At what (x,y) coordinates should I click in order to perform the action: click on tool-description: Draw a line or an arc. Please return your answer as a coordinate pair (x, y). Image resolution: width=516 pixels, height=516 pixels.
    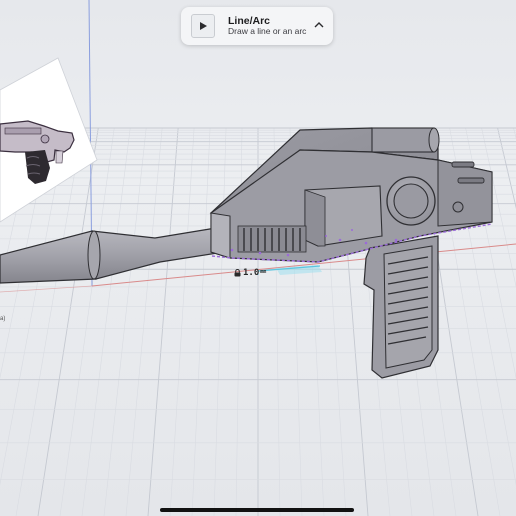
    Looking at the image, I should click on (267, 31).